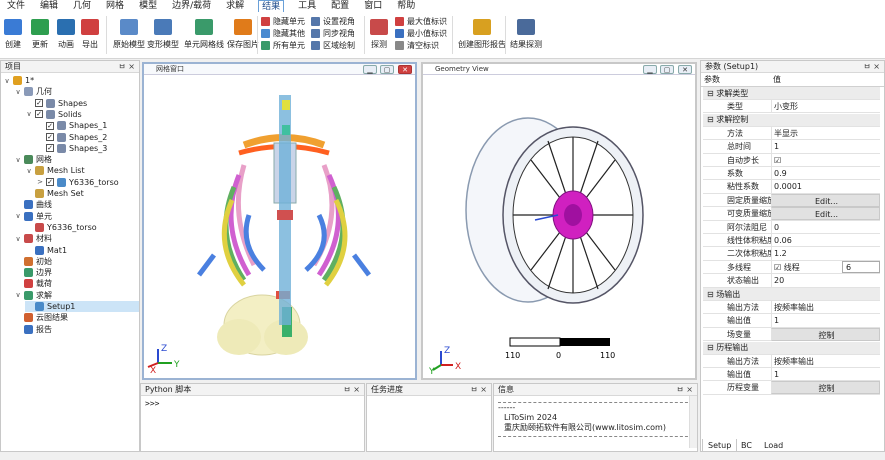 Image resolution: width=885 pixels, height=460 pixels. Describe the element at coordinates (283, 45) in the screenshot. I see `visibility-button-2: 所有单元` at that location.